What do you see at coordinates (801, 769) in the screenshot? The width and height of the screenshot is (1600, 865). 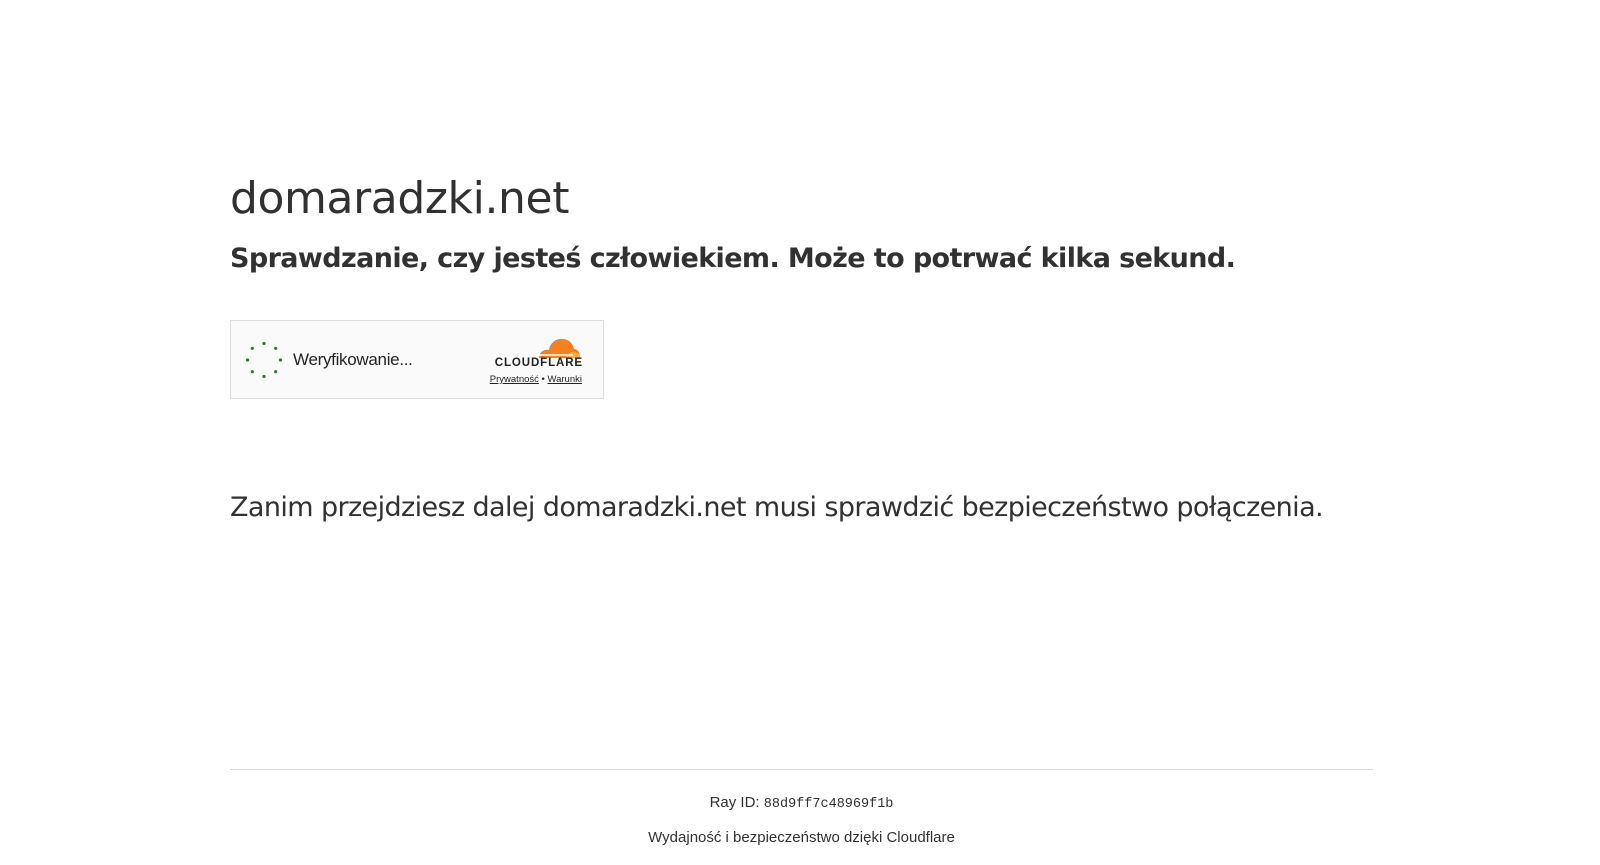 I see `footer-divider` at bounding box center [801, 769].